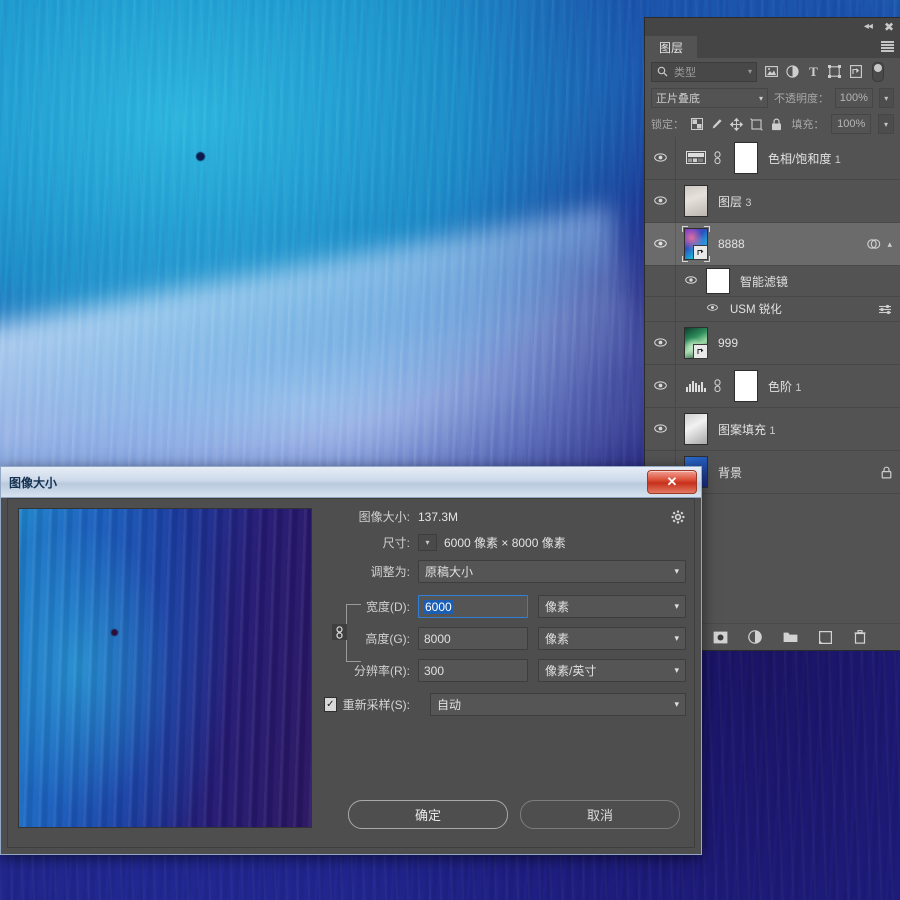 This screenshot has height=900, width=900. I want to click on resample-select: 自动 ▾, so click(558, 704).